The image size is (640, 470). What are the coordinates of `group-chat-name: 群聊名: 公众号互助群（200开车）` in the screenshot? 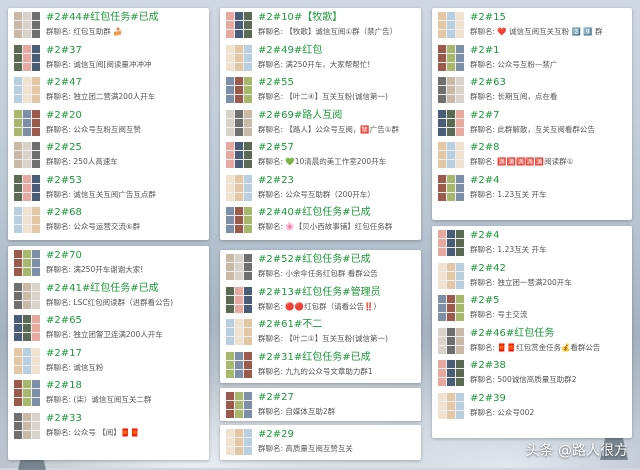 It's located at (316, 194).